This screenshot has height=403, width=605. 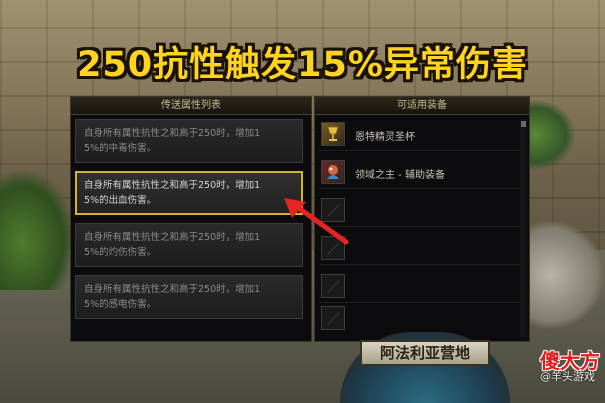 What do you see at coordinates (385, 137) in the screenshot?
I see `equipment-name: 恩特精灵圣杯` at bounding box center [385, 137].